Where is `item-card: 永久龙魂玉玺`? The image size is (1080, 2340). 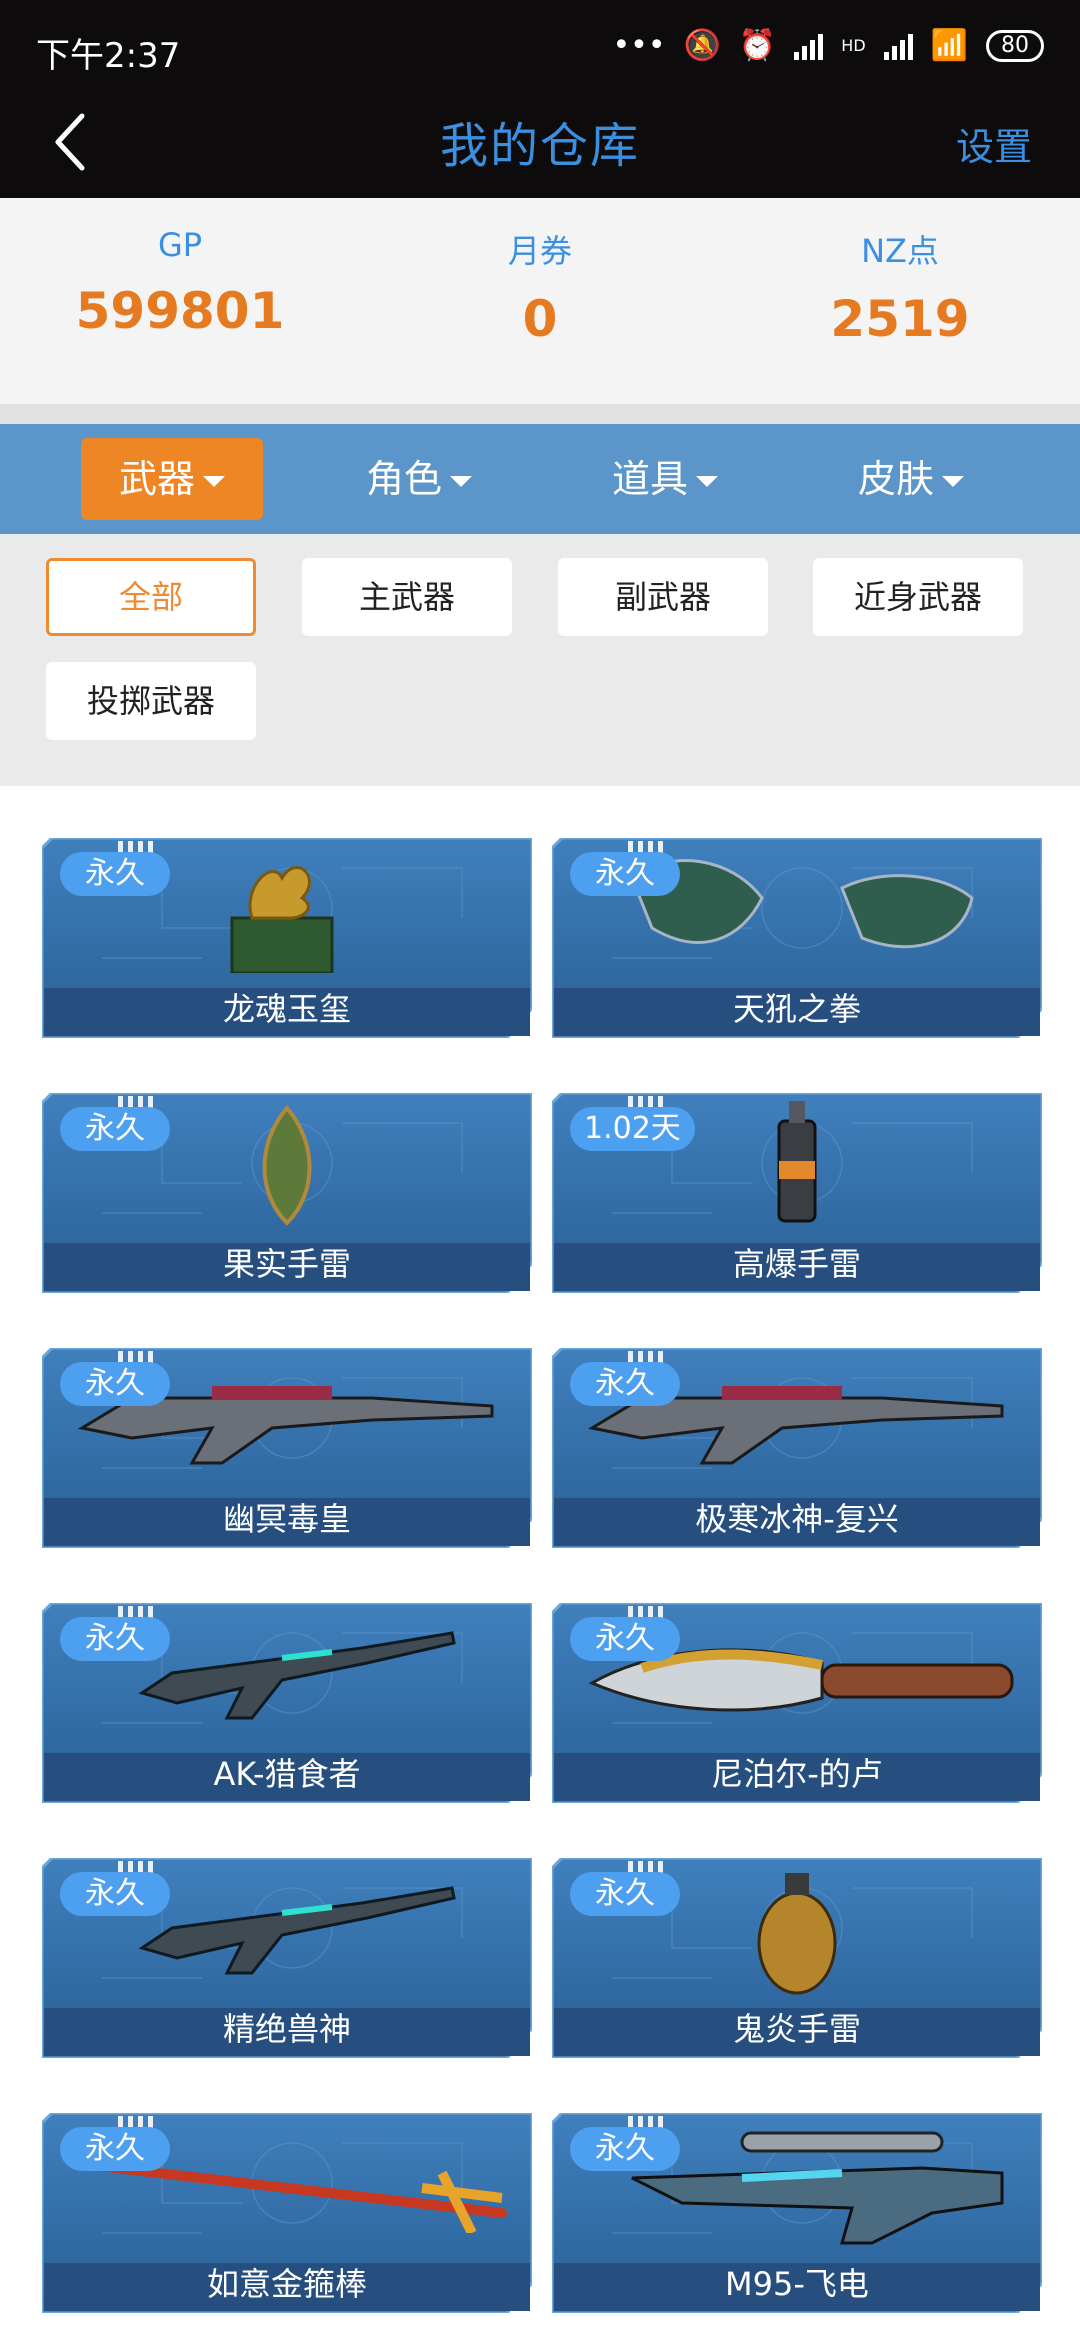 item-card: 永久龙魂玉玺 is located at coordinates (287, 938).